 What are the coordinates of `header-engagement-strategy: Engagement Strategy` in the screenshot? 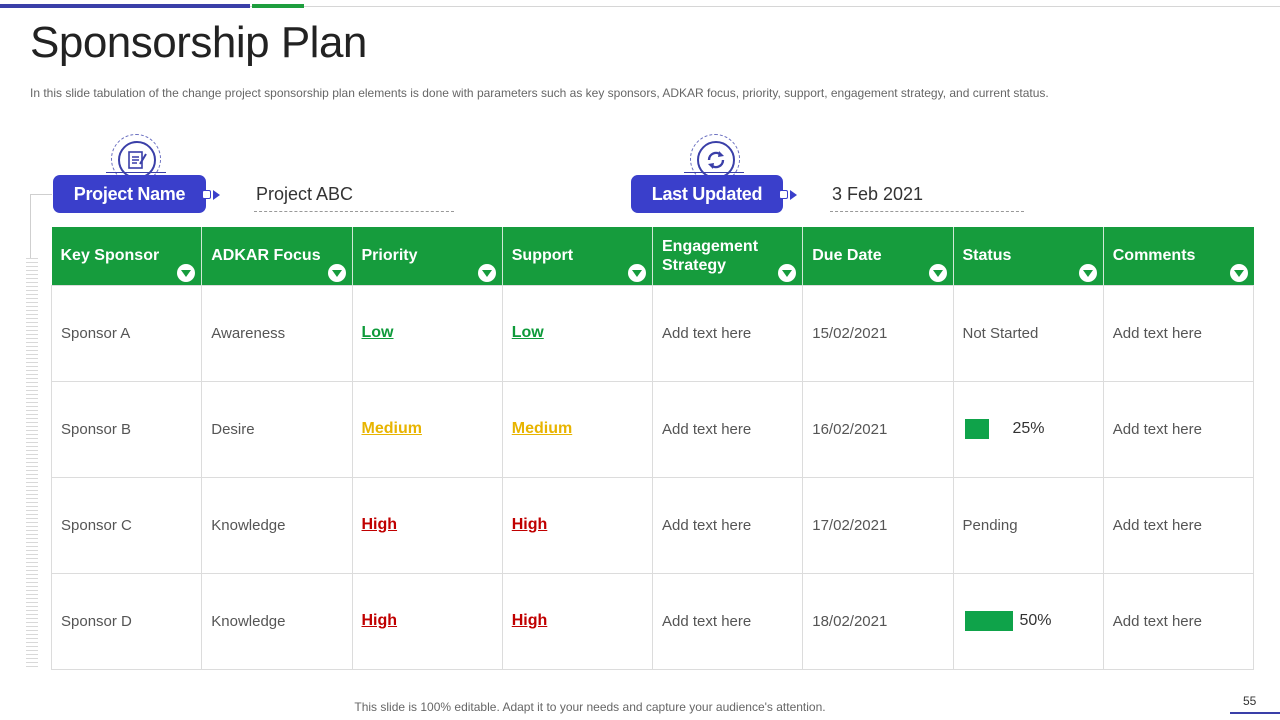 It's located at (728, 256).